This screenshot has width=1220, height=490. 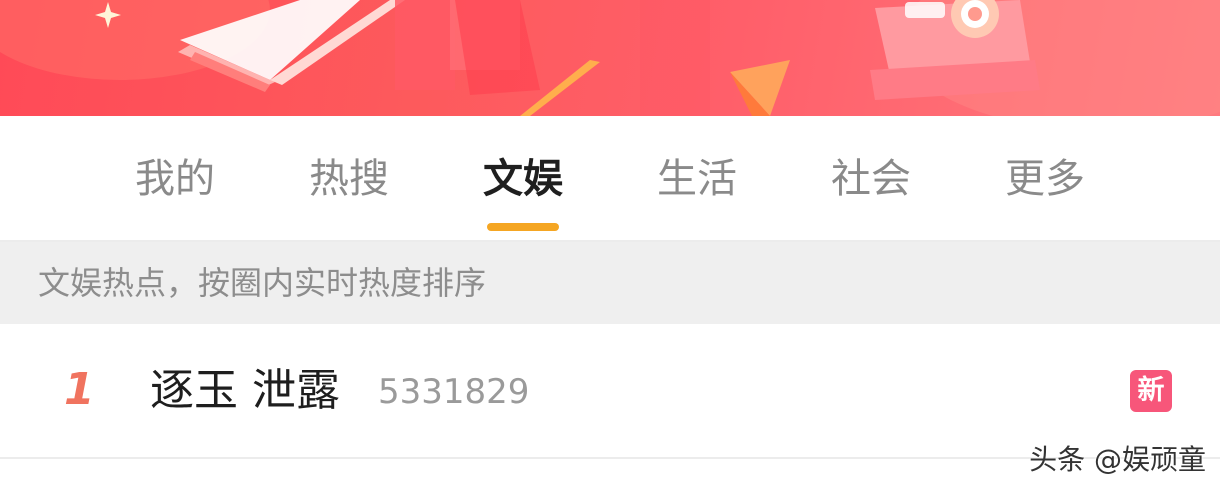 I want to click on heat-count: 5331829, so click(x=454, y=392).